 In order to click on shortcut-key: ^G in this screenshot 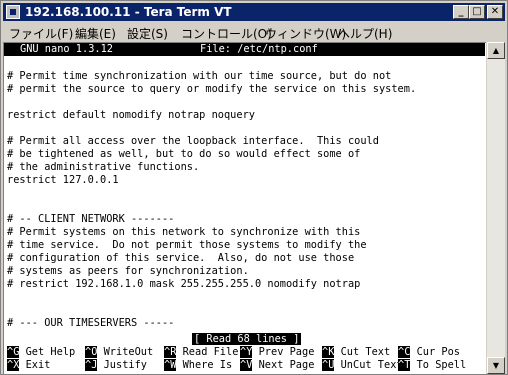, I will do `click(13, 352)`.